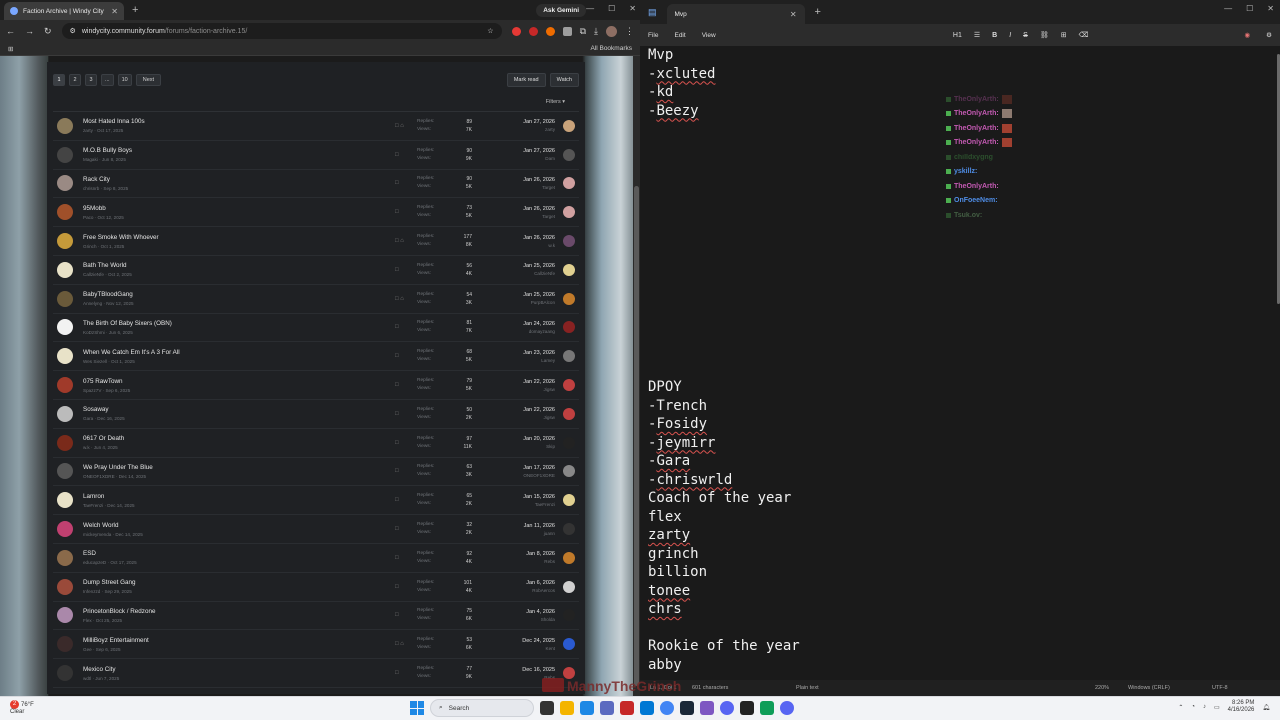 The image size is (1280, 720). What do you see at coordinates (539, 302) in the screenshot?
I see `last-post-user: PurpBAlcon` at bounding box center [539, 302].